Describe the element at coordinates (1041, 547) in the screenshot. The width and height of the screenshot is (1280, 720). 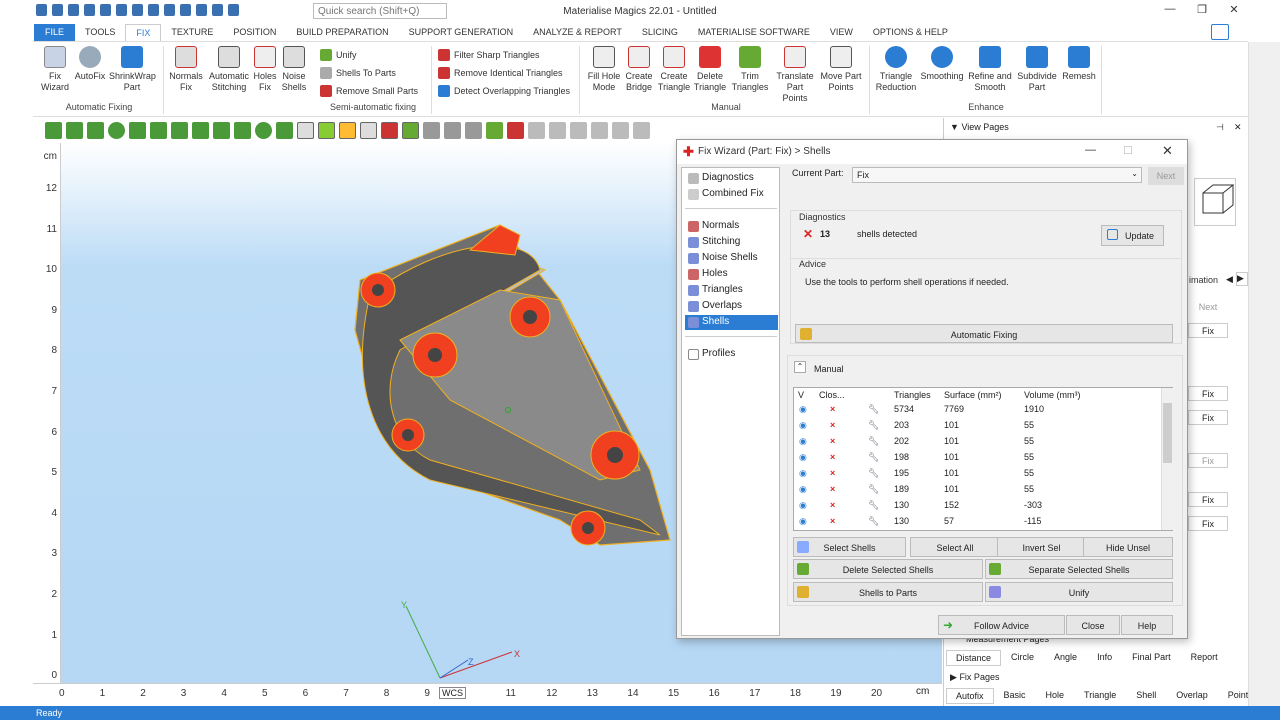
I see `invert-sel-button: Invert Sel` at that location.